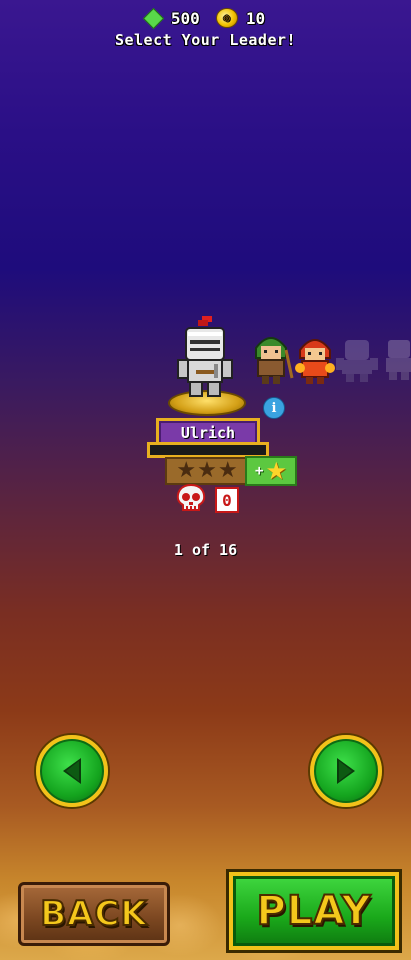 The width and height of the screenshot is (411, 960). I want to click on currency-bar: 500 ◎ 10, so click(205, 18).